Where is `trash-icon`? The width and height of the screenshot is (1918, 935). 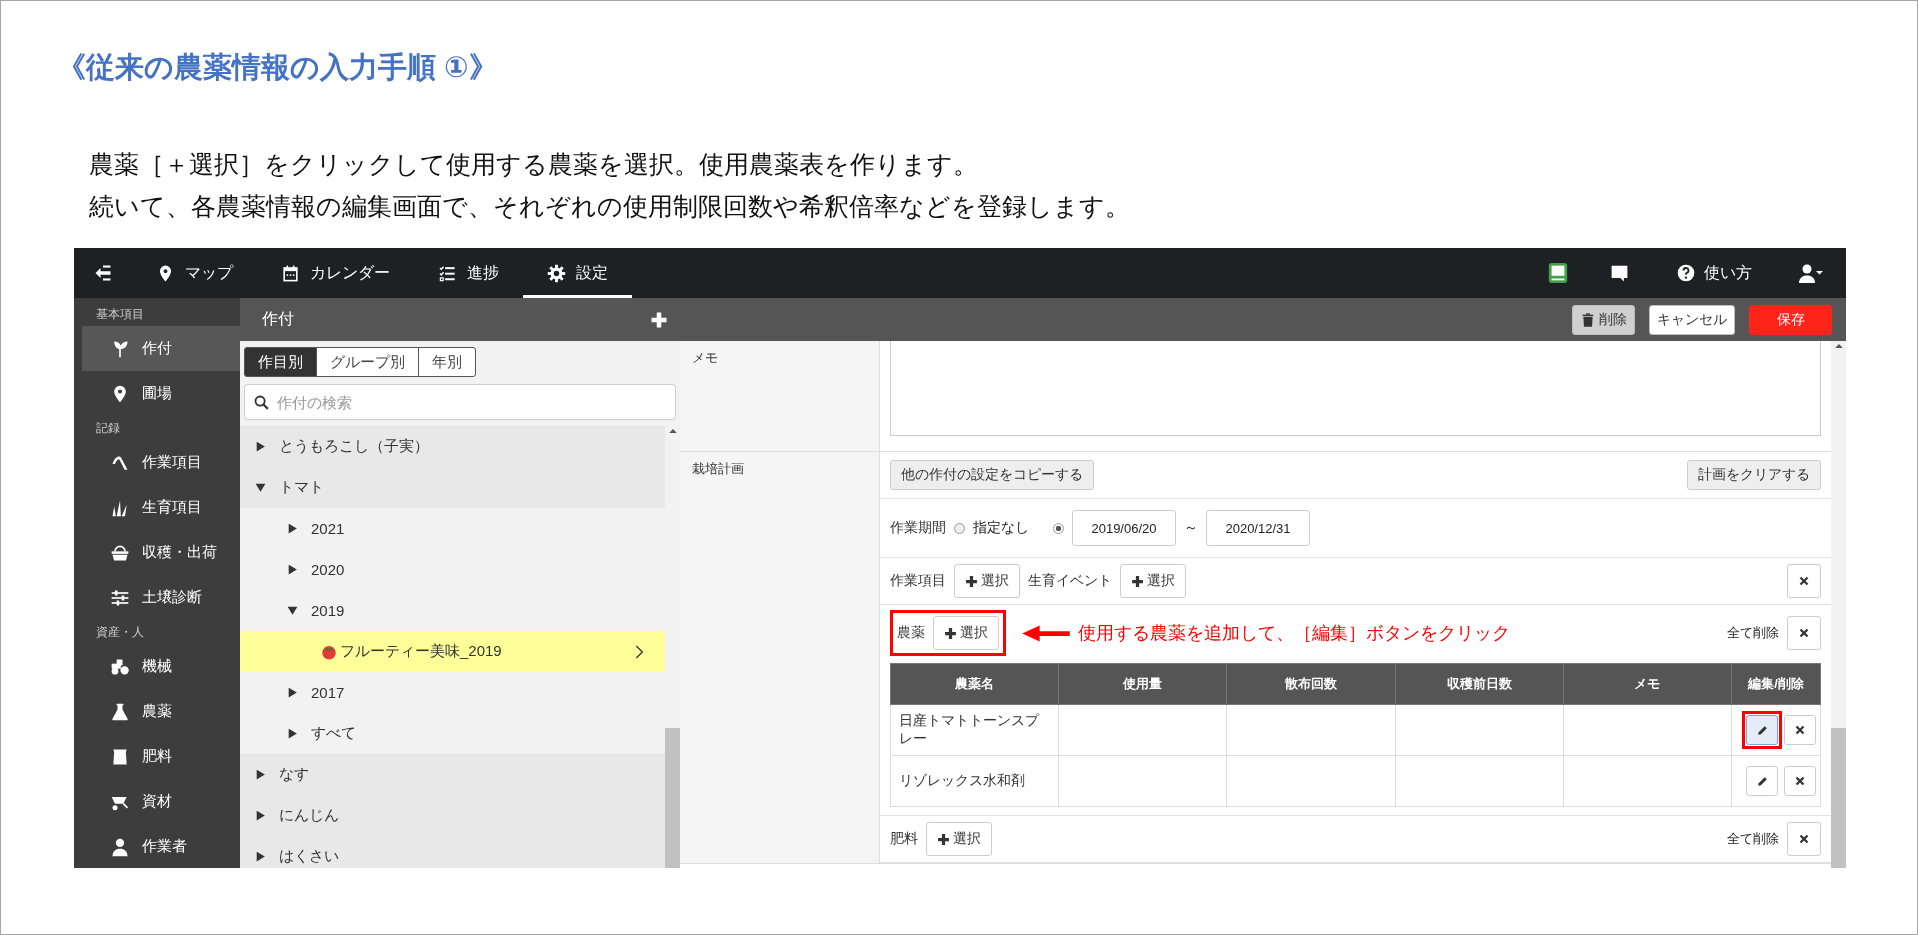
trash-icon is located at coordinates (1588, 319).